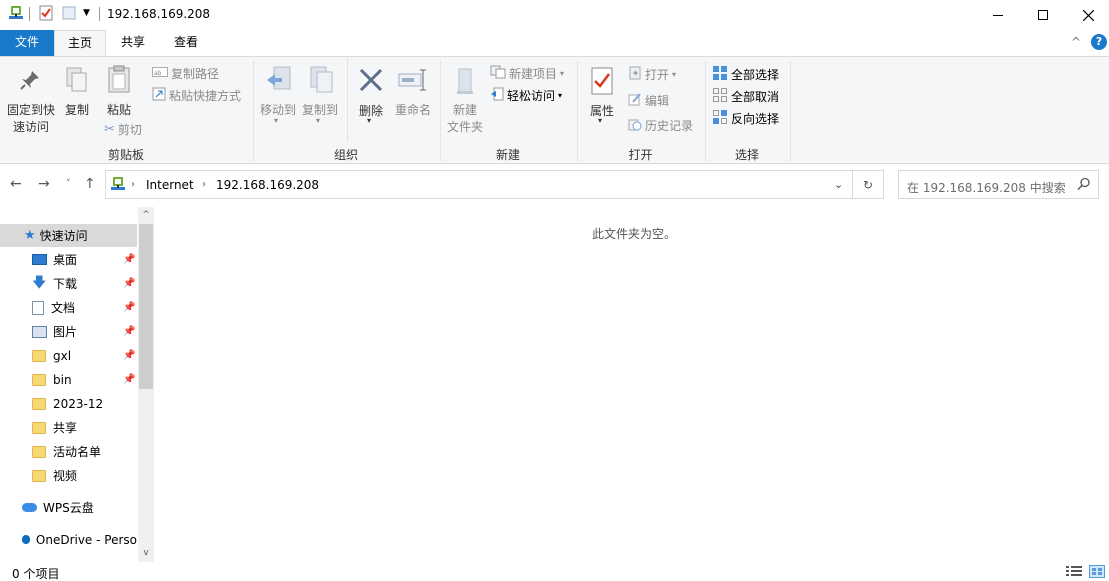  I want to click on new-item-icon, so click(498, 73).